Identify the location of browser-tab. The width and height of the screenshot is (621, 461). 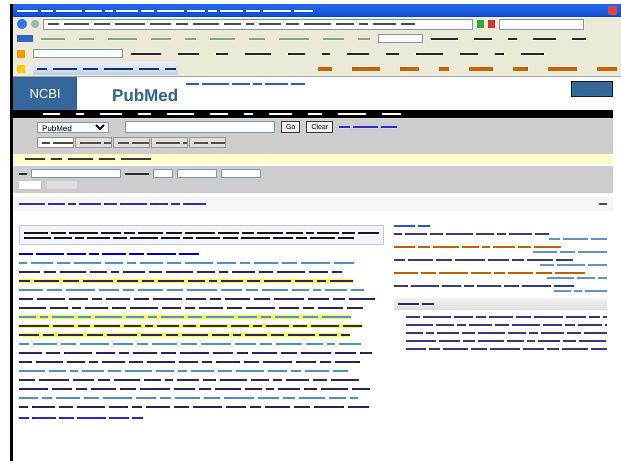
(105, 68).